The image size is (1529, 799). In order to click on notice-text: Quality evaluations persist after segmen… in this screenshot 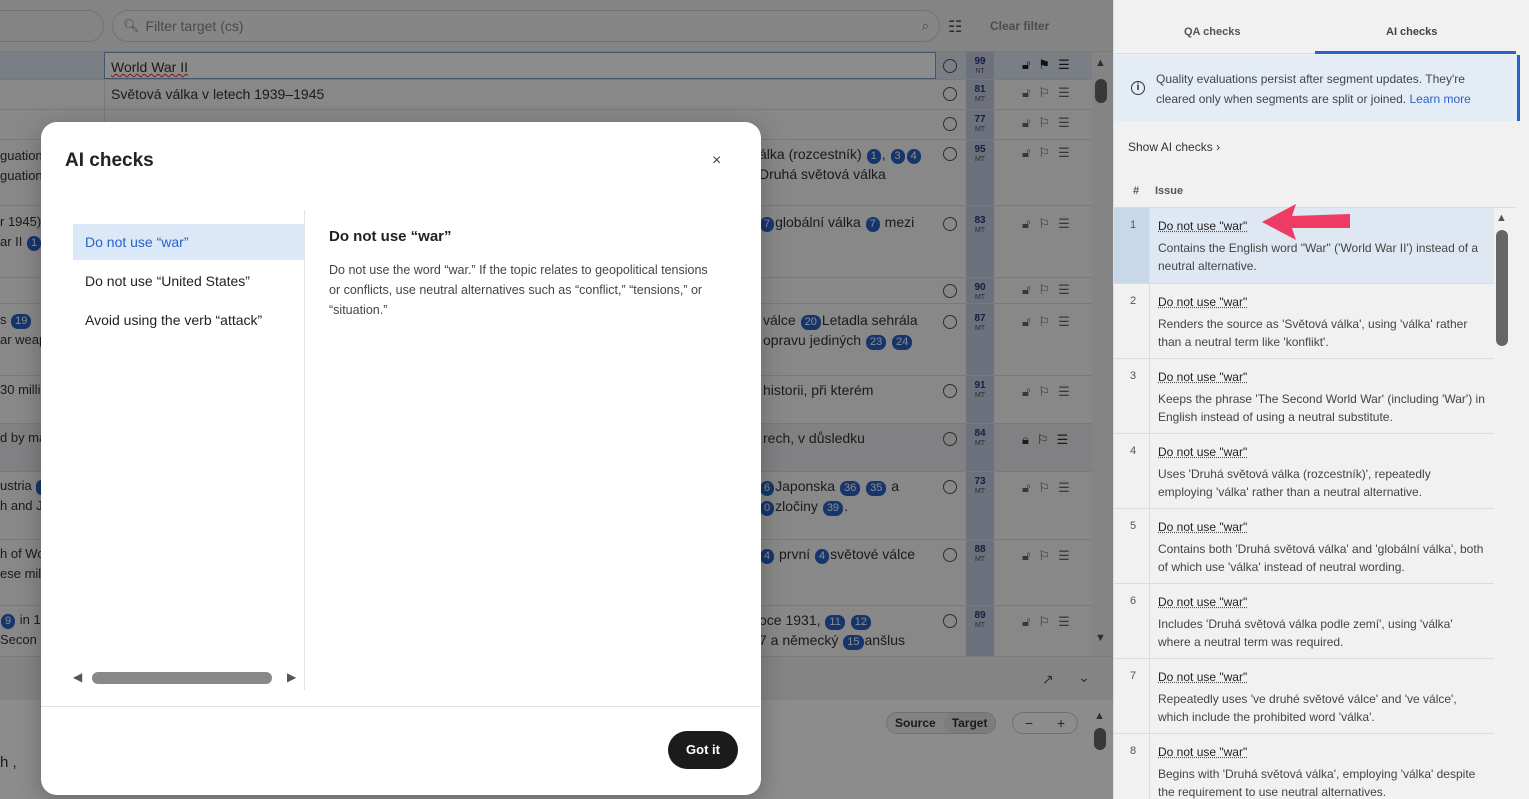, I will do `click(1330, 89)`.